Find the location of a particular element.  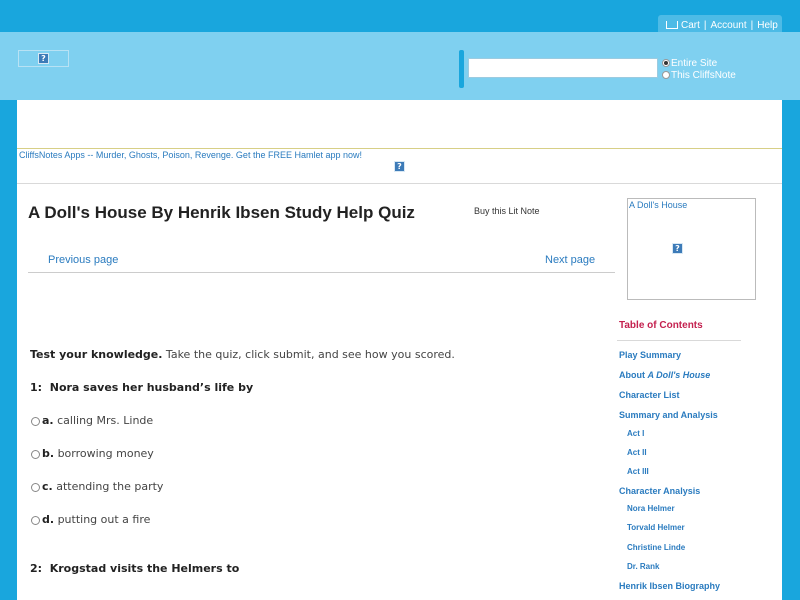

option-text: putting out a fire is located at coordinates (104, 519).